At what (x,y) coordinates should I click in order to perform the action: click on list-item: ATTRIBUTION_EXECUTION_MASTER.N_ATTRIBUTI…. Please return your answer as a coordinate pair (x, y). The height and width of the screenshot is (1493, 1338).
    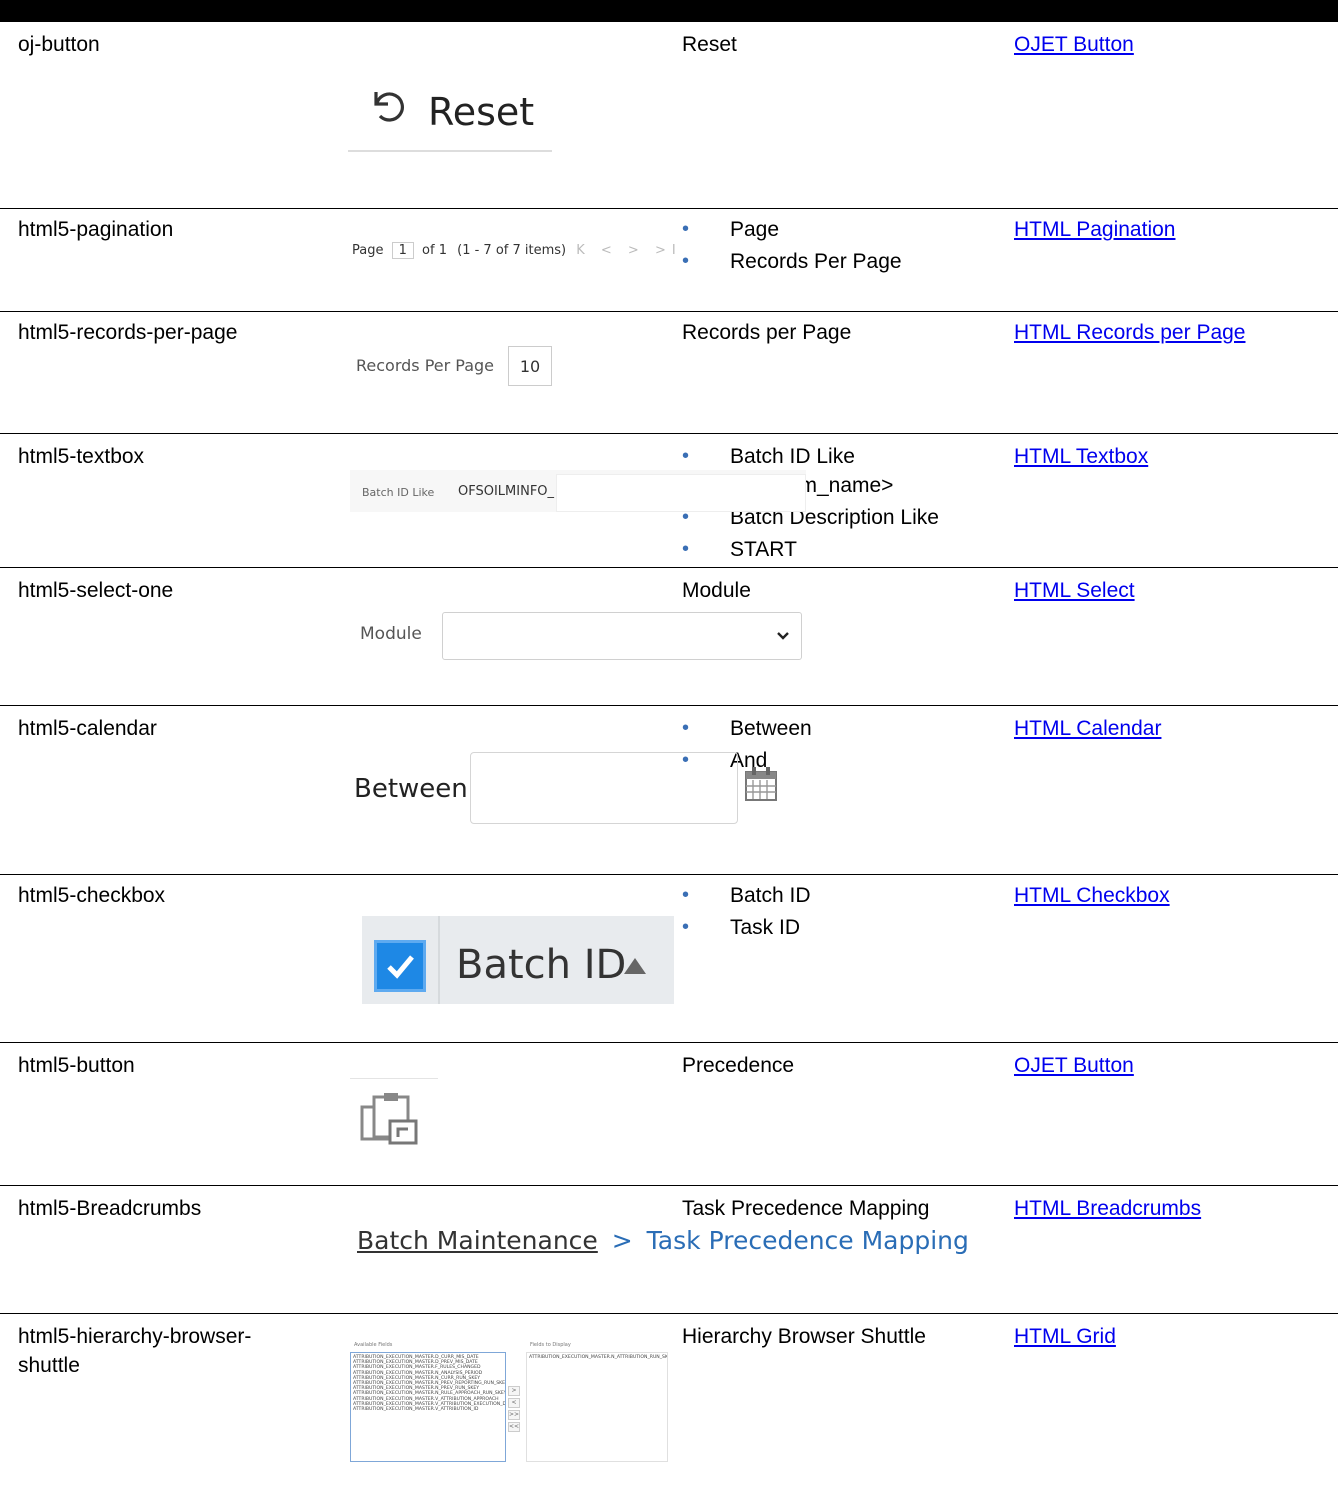
    Looking at the image, I should click on (598, 1357).